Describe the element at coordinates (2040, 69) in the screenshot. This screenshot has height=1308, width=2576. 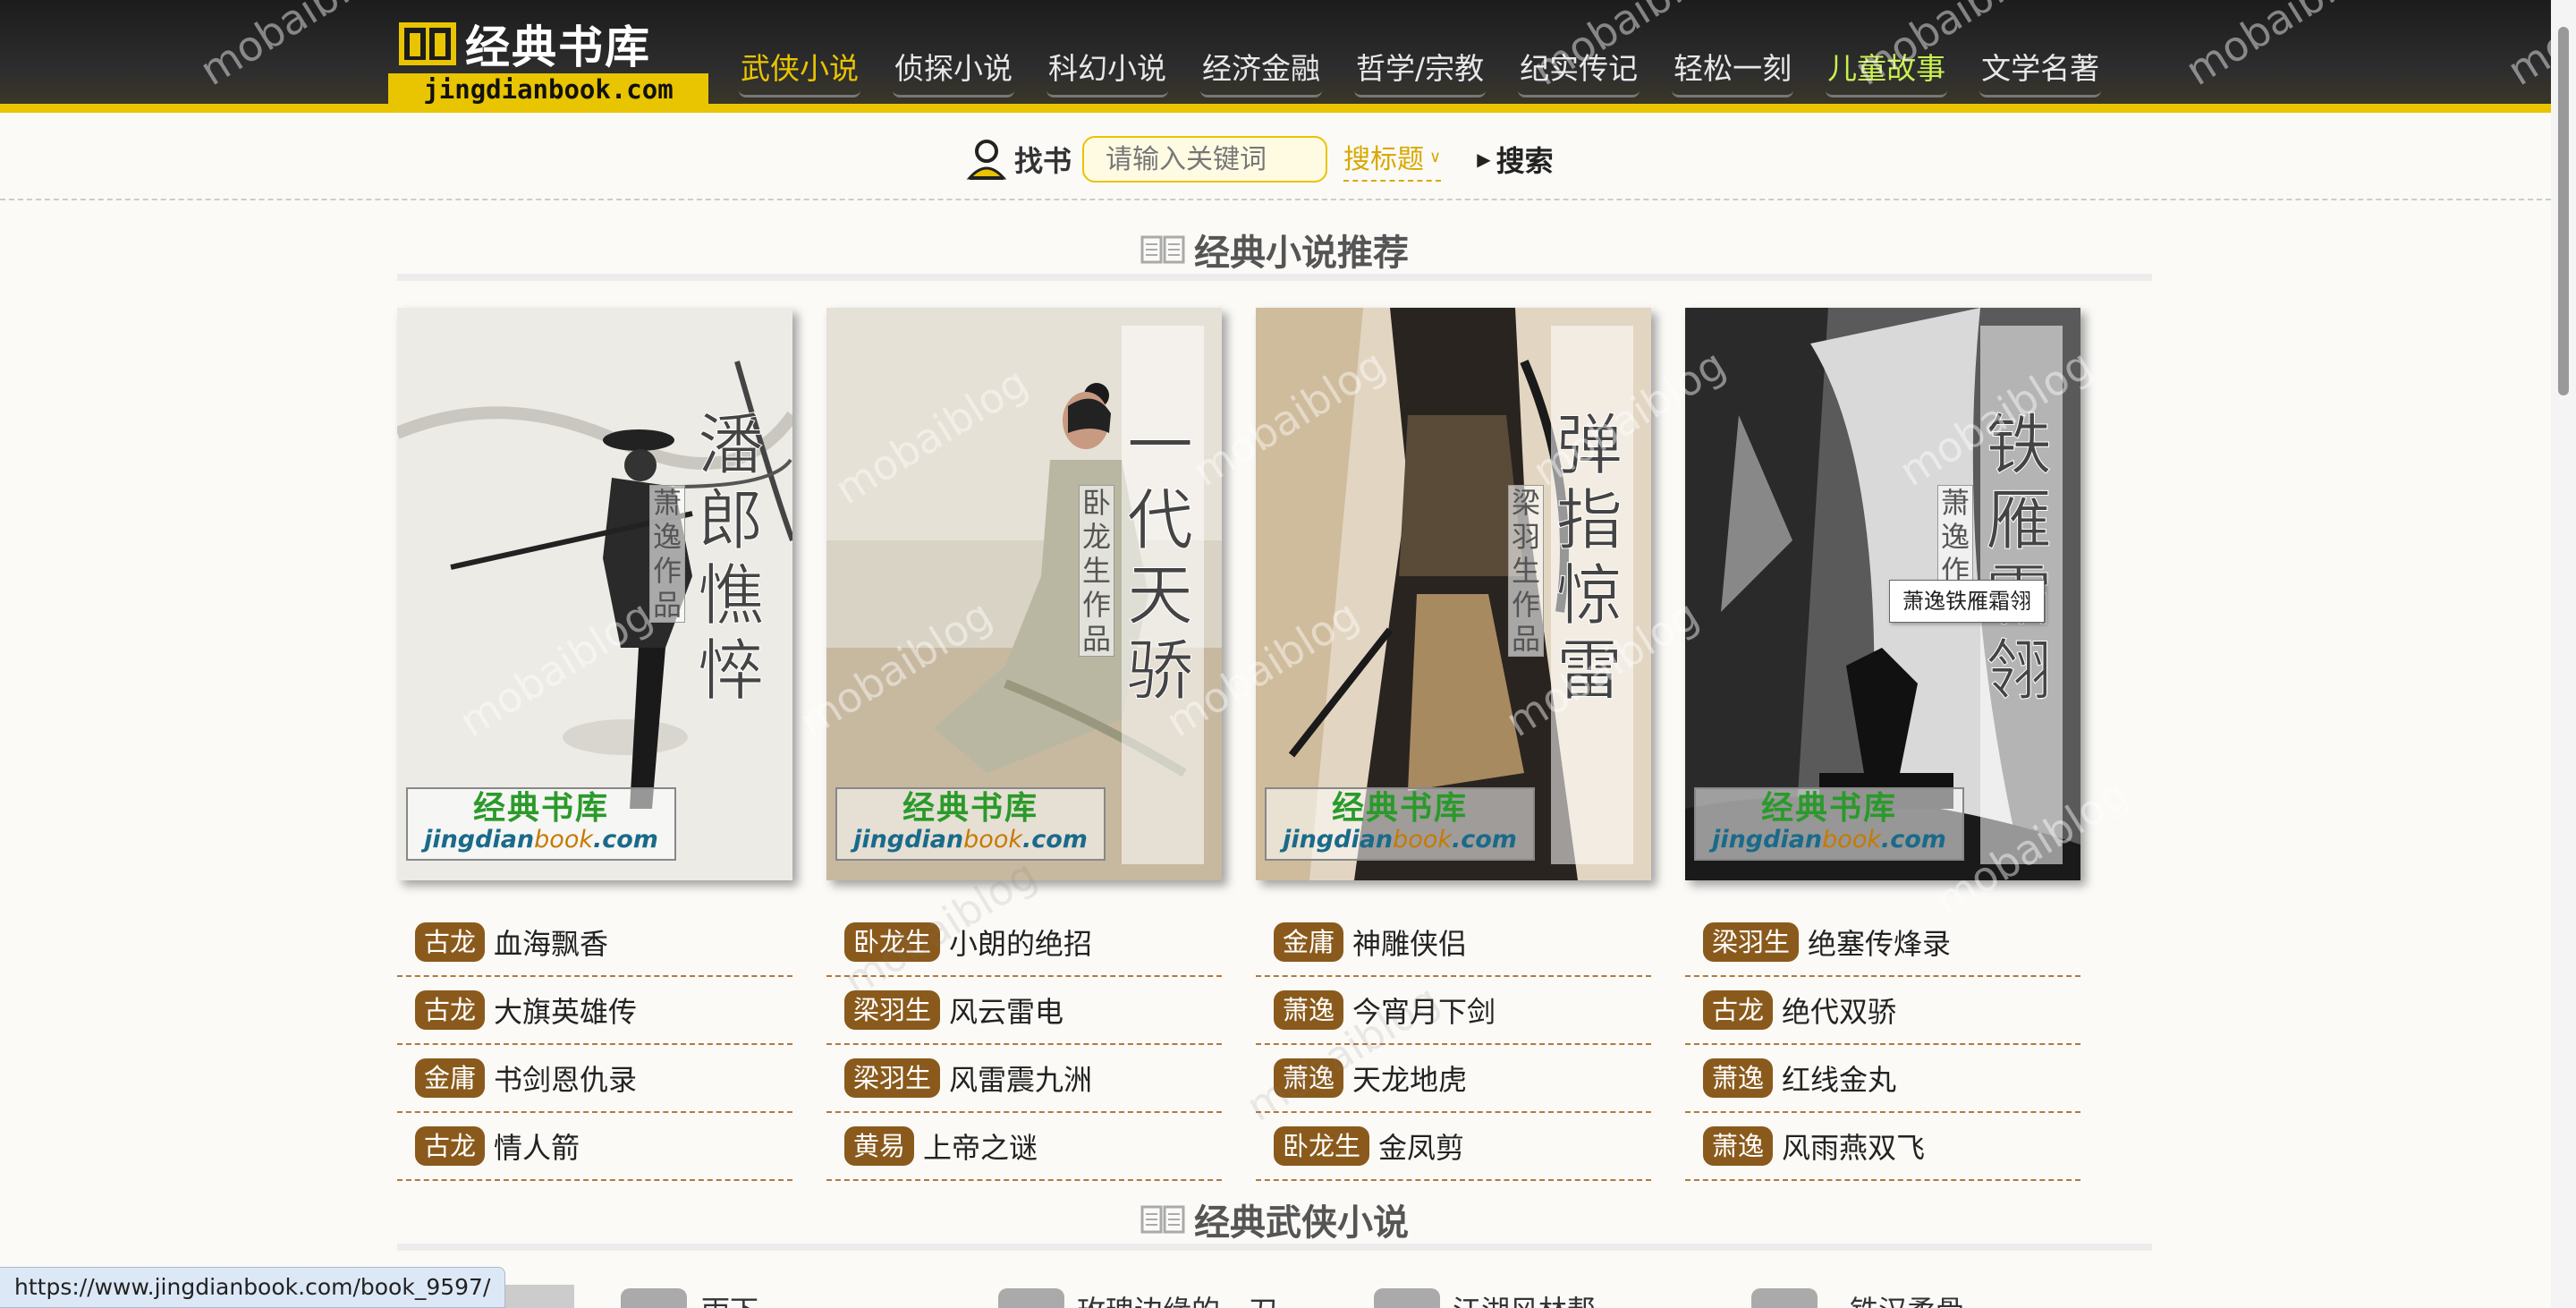
I see `nav-item: 文学名著` at that location.